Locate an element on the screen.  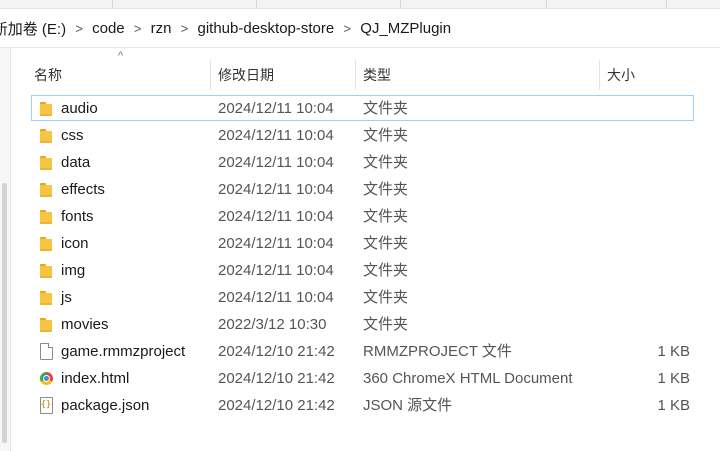
breadcrumb-item: rzn is located at coordinates (161, 28).